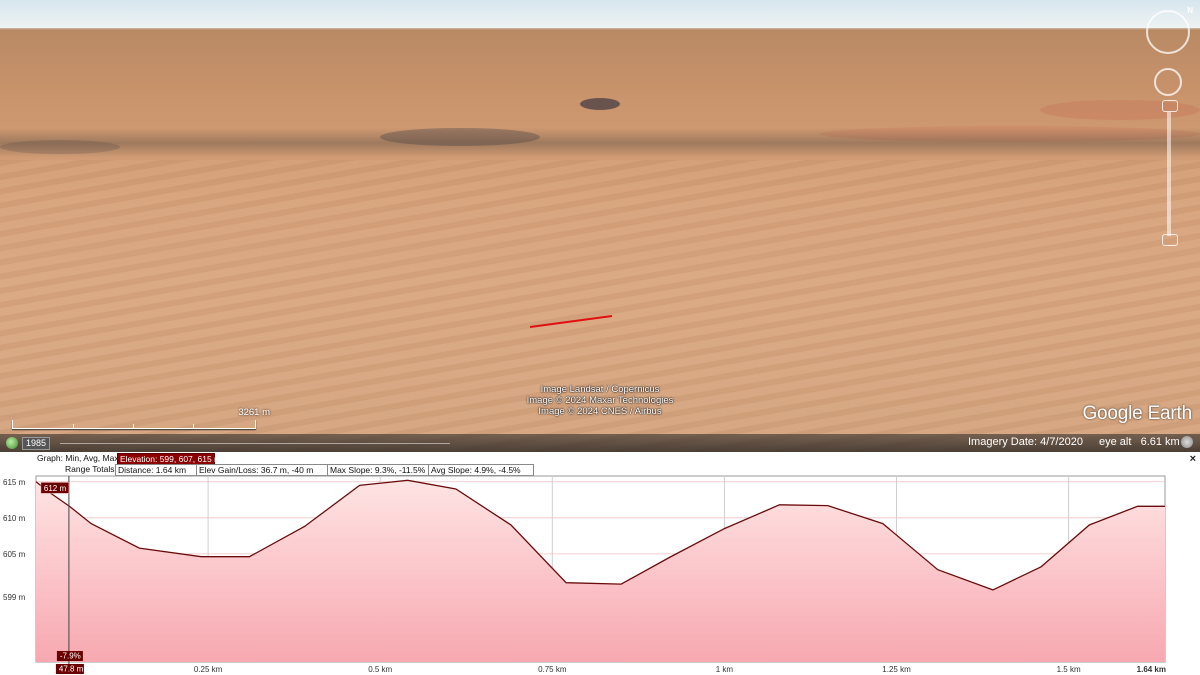 This screenshot has height=675, width=1200. Describe the element at coordinates (571, 321) in the screenshot. I see `path-line` at that location.